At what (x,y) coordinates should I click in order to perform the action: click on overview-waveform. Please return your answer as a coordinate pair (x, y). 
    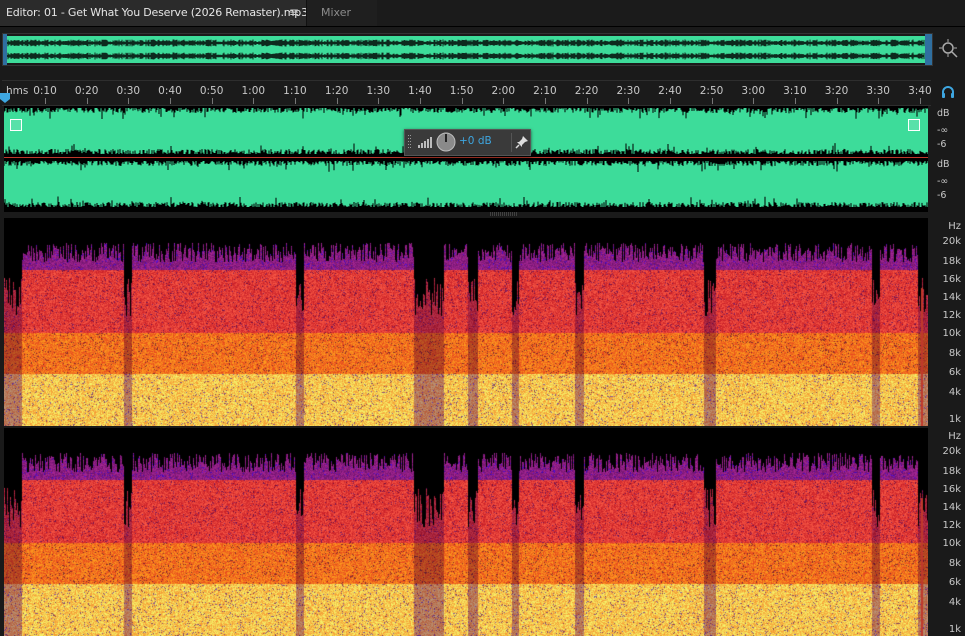
    Looking at the image, I should click on (467, 49).